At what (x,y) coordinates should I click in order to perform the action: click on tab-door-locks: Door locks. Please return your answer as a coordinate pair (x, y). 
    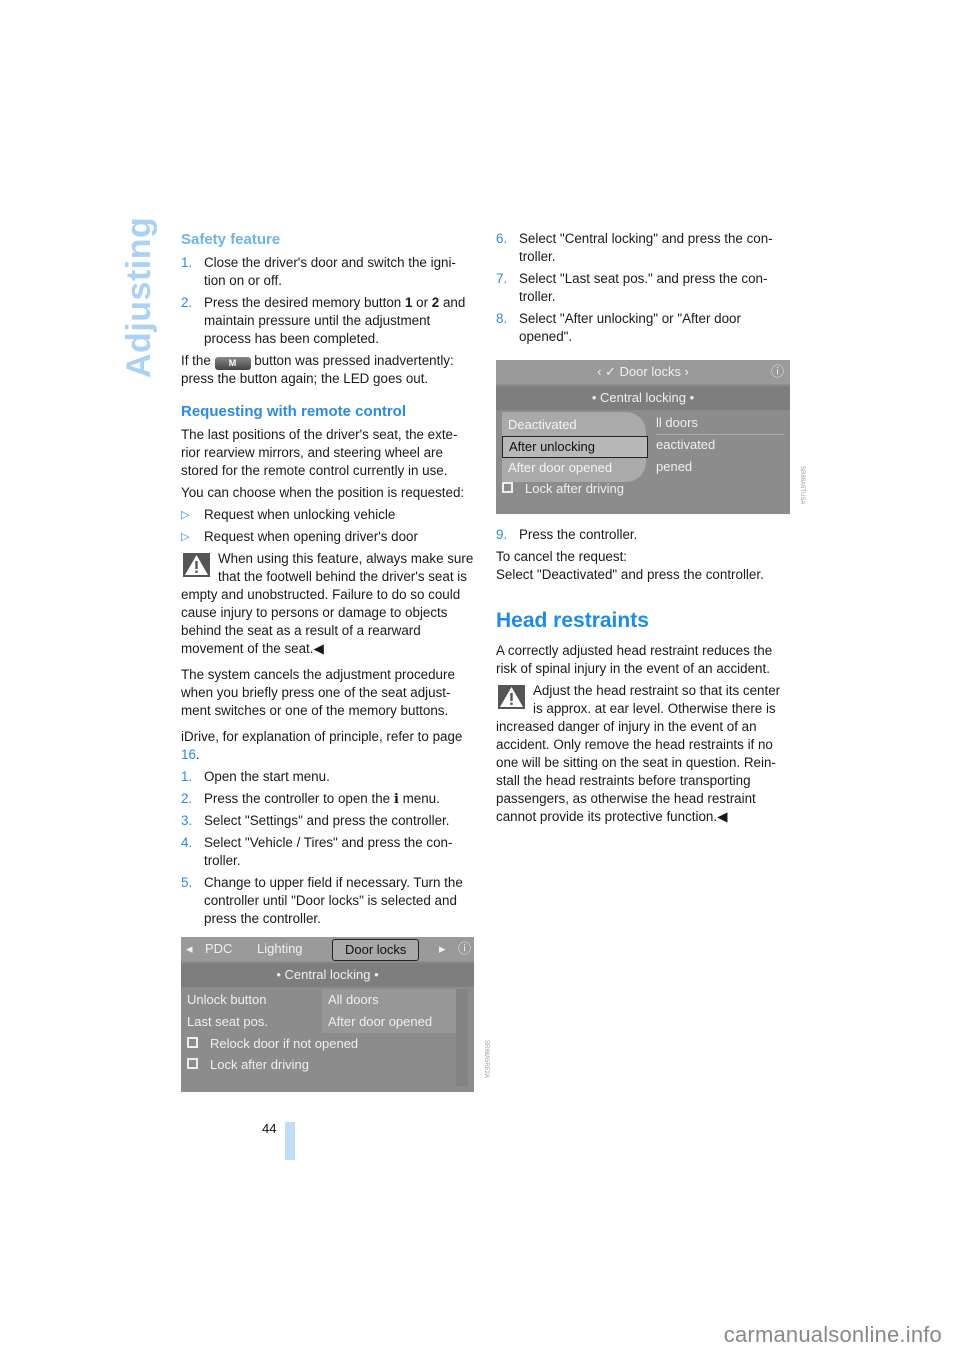
    Looking at the image, I should click on (376, 950).